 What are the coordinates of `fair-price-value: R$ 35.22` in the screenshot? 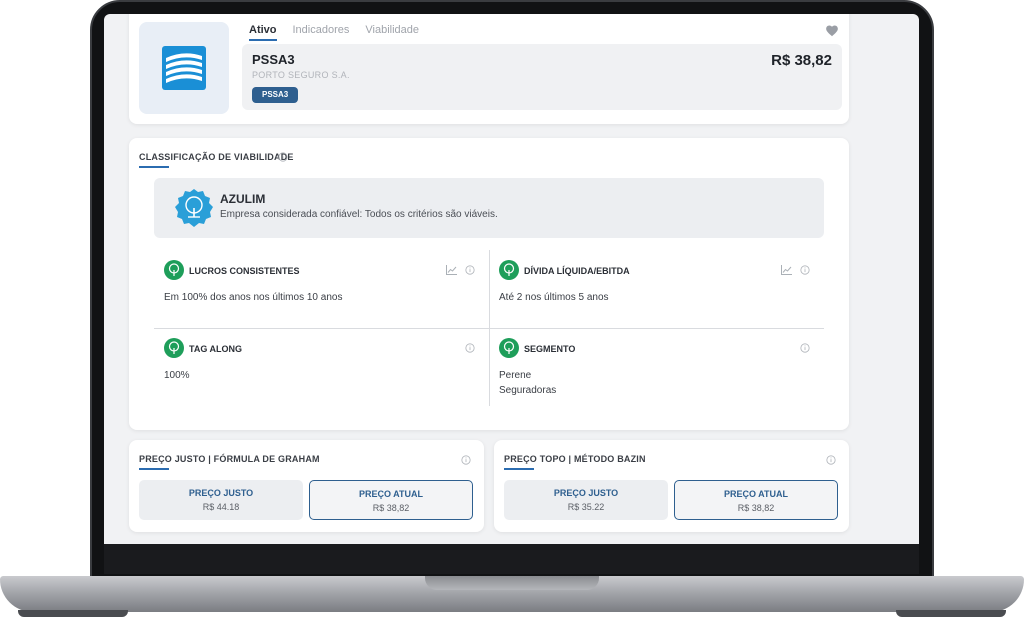 It's located at (586, 507).